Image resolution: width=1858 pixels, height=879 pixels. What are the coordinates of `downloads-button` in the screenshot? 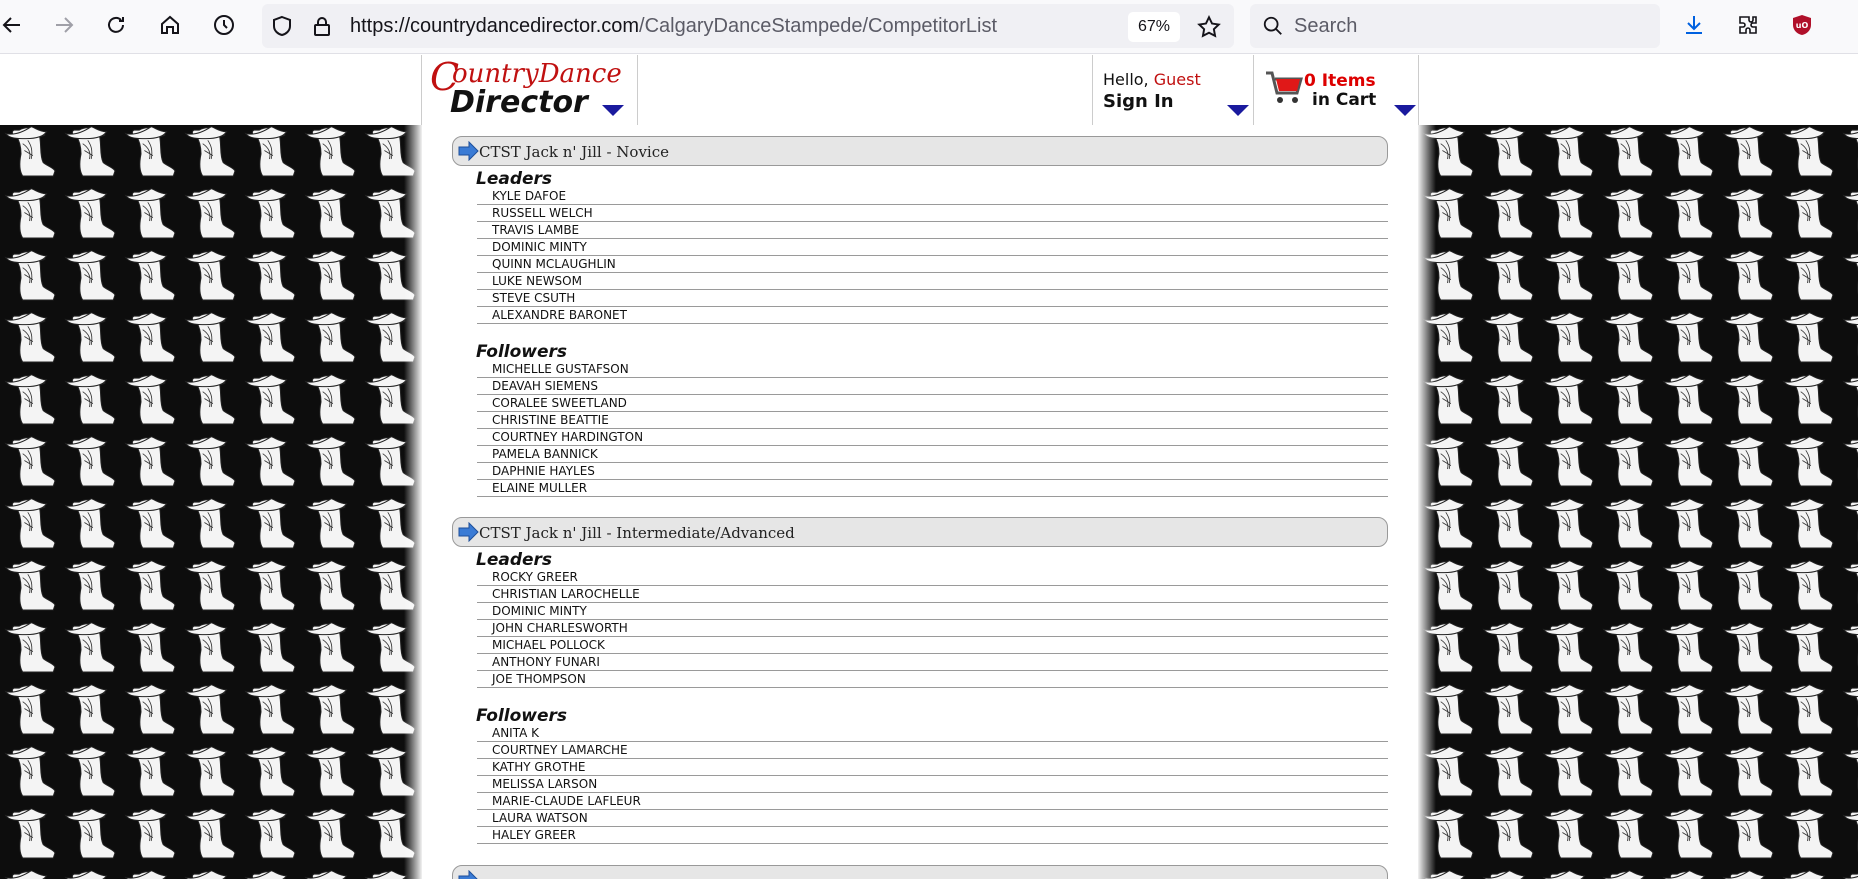 It's located at (1694, 25).